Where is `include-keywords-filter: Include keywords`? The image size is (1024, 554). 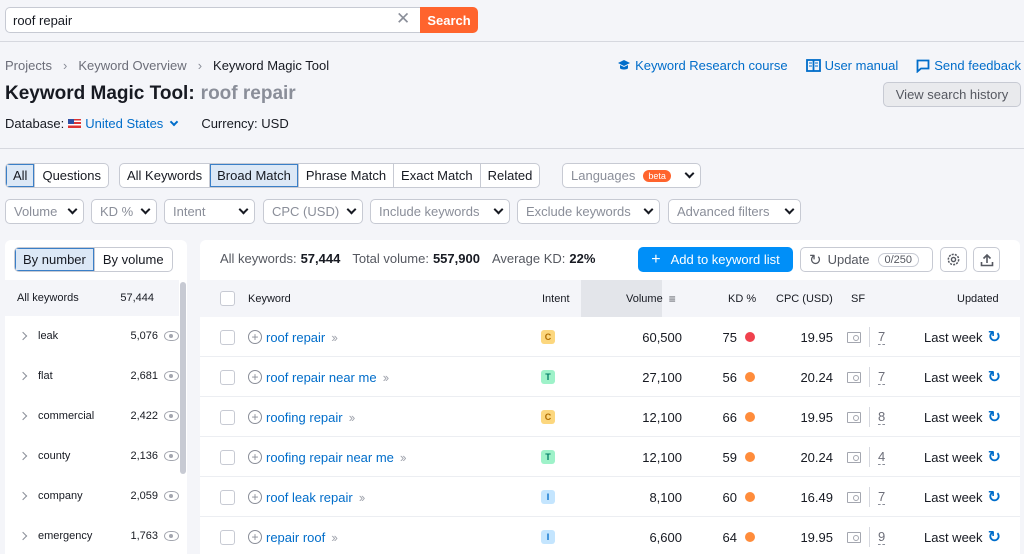
include-keywords-filter: Include keywords is located at coordinates (440, 211).